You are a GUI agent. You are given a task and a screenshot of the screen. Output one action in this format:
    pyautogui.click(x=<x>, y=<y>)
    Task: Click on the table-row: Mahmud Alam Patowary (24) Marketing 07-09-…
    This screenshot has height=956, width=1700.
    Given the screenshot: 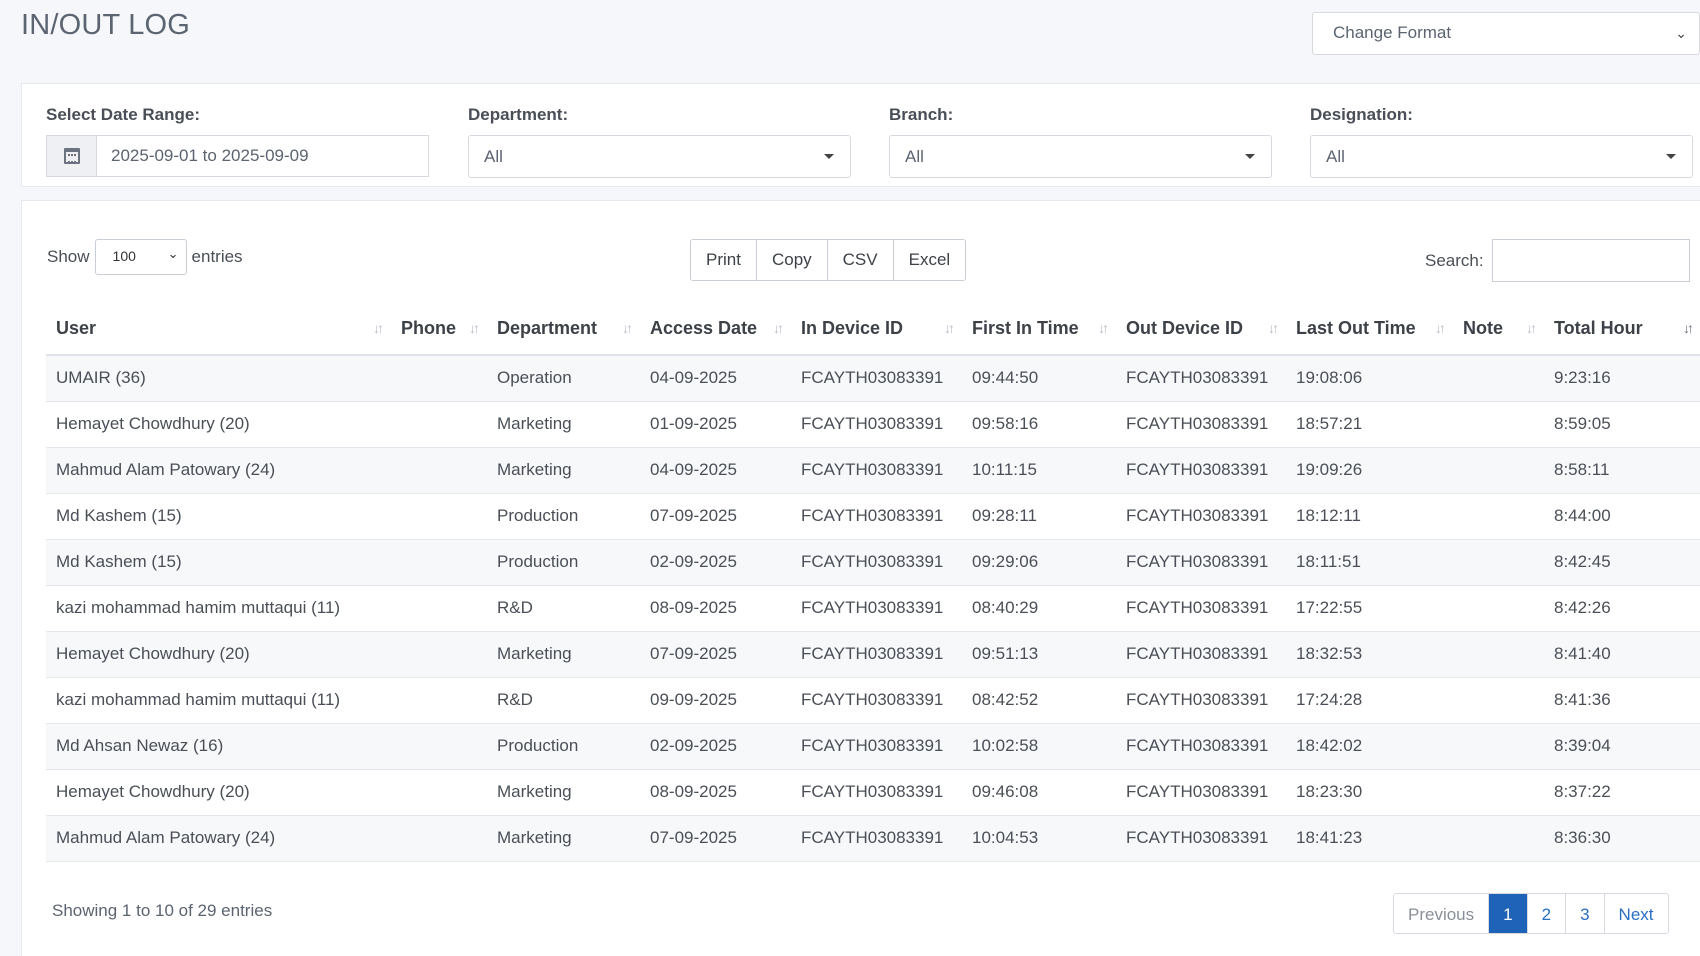 What is the action you would take?
    pyautogui.click(x=873, y=838)
    